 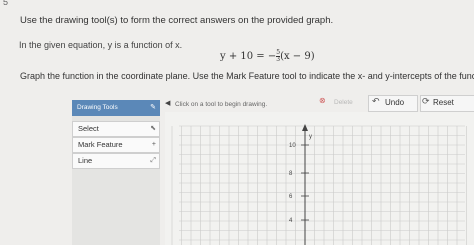 I want to click on drawing-tools-header: Drawing Tools ✎, so click(x=116, y=108).